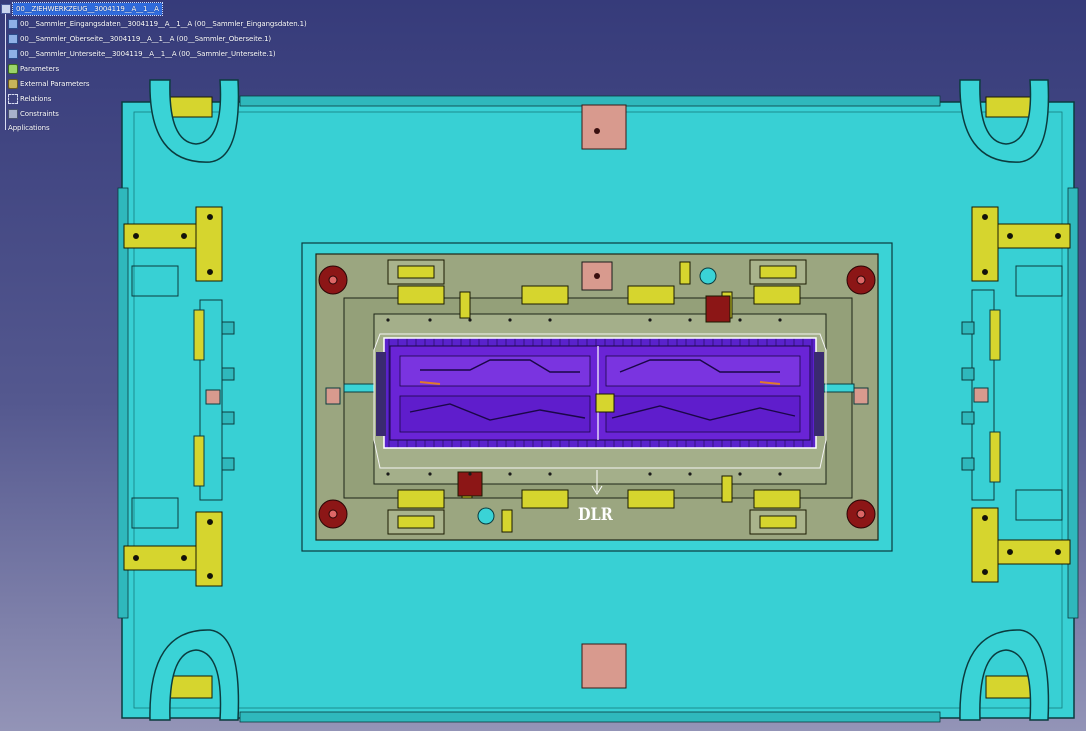 The width and height of the screenshot is (1086, 731). Describe the element at coordinates (595, 515) in the screenshot. I see `engraving-text: DLR` at that location.